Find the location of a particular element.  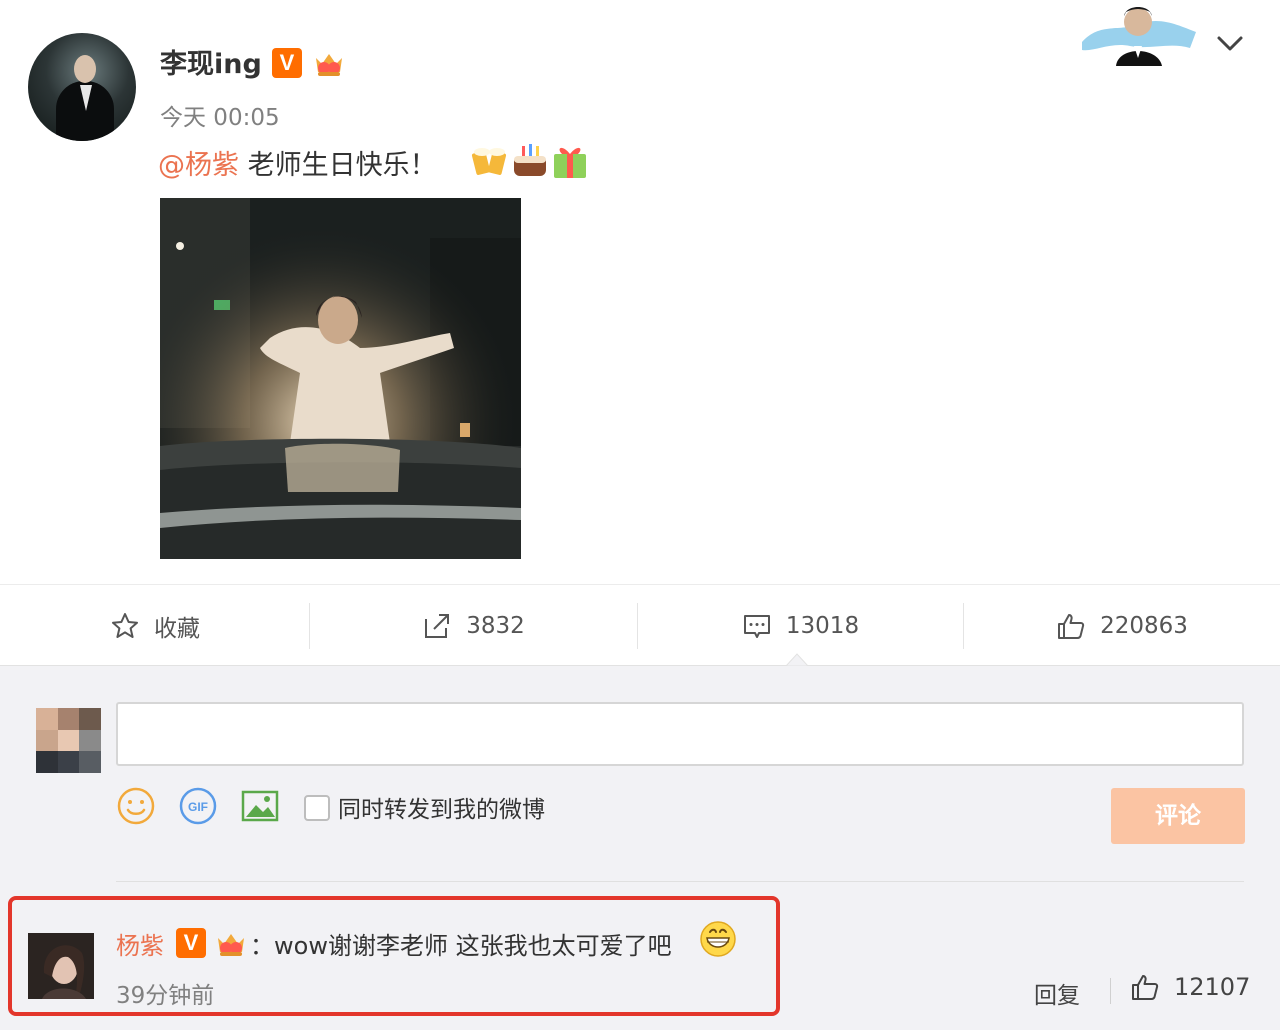

grin-emoji-icon is located at coordinates (718, 939).